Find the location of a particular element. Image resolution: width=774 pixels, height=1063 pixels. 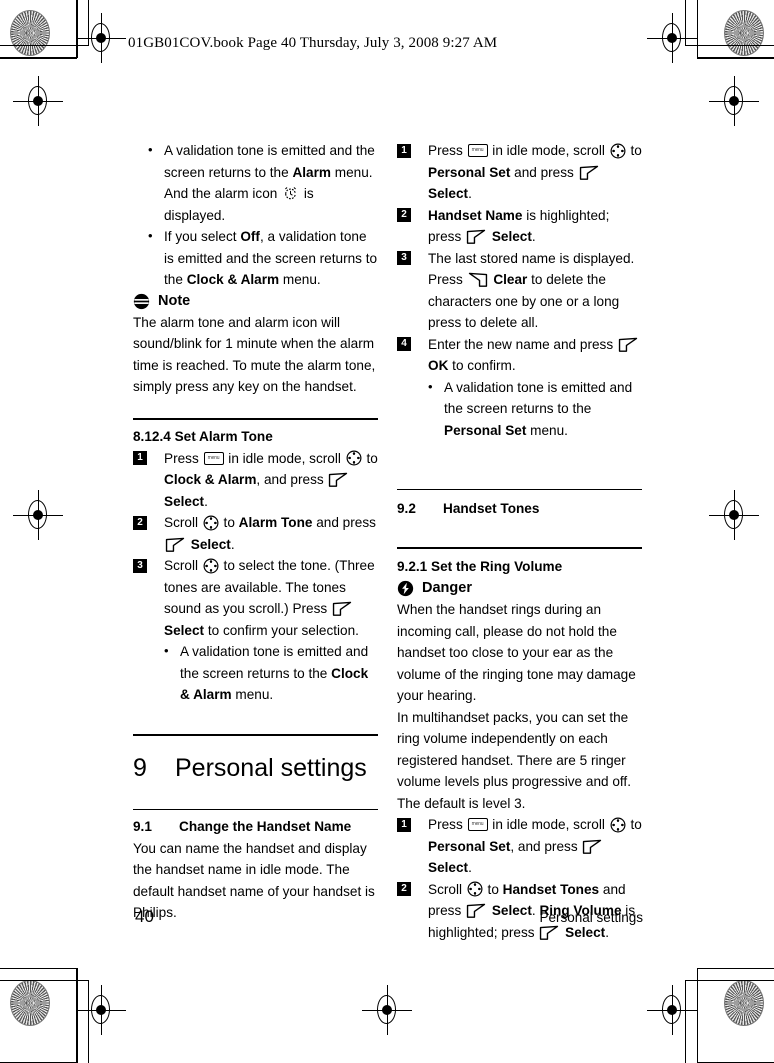

trim-line-bottom-right-h is located at coordinates (735, 968).